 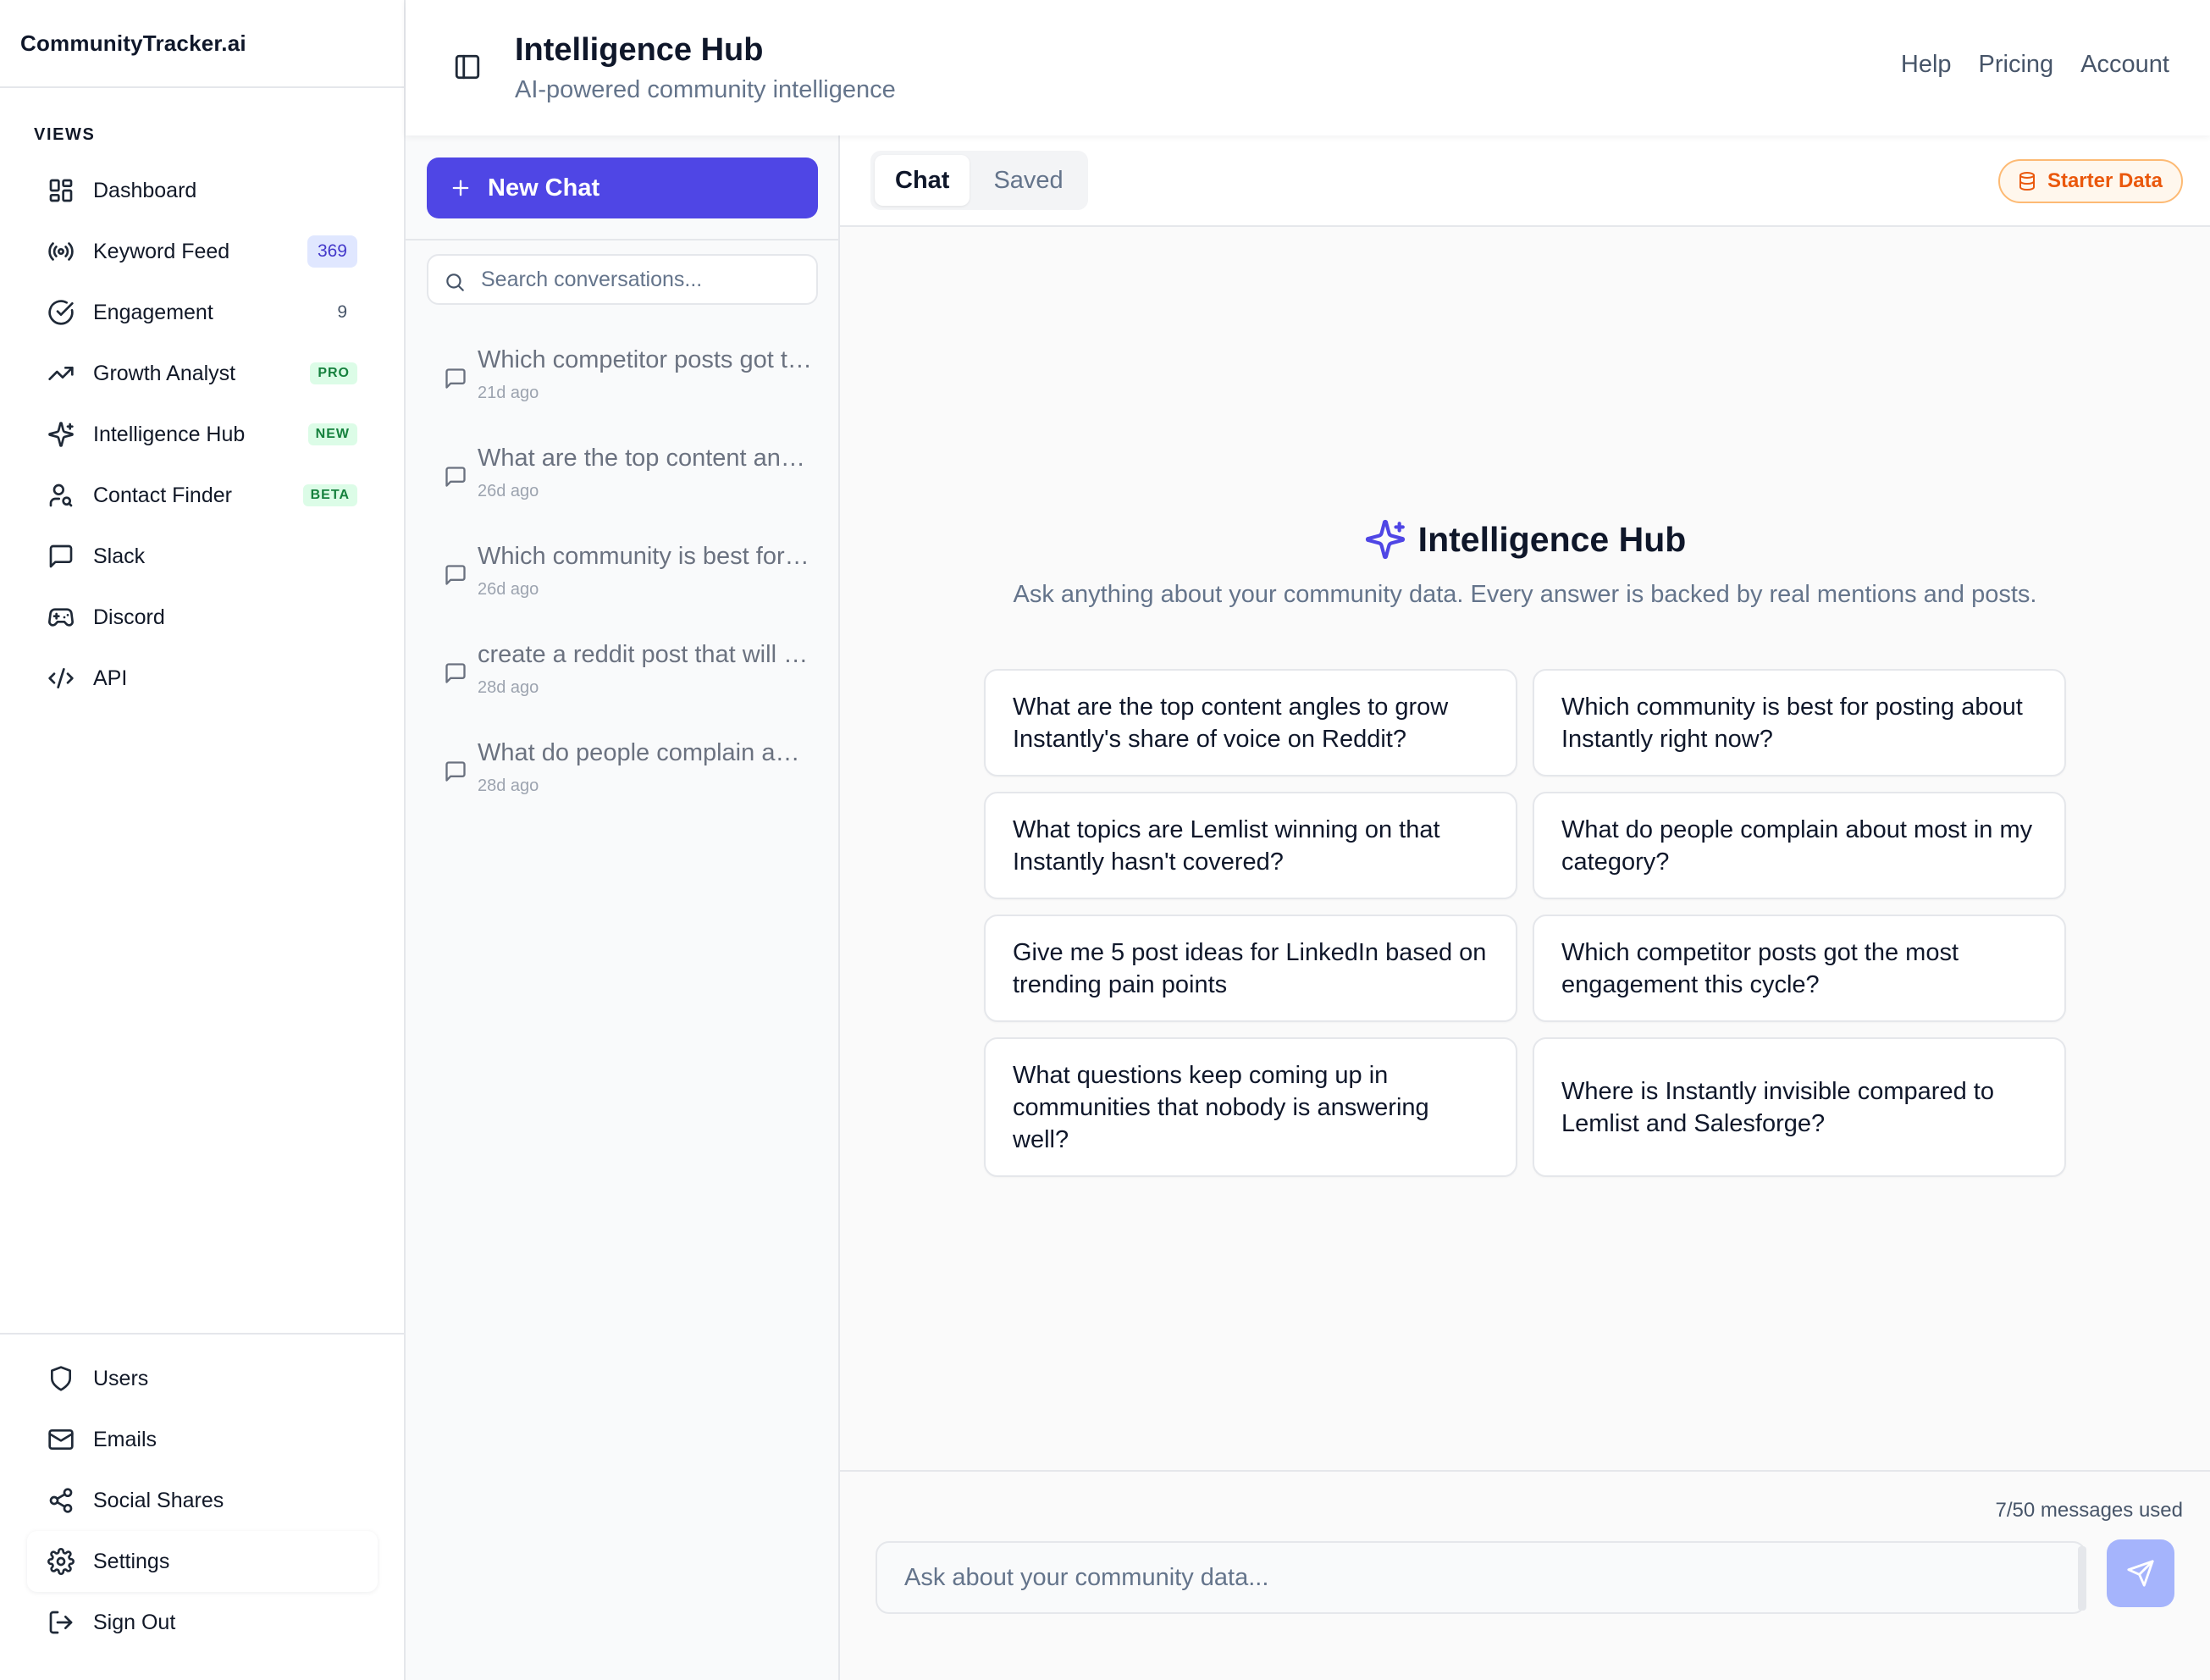 I want to click on broadcast-icon, so click(x=61, y=252).